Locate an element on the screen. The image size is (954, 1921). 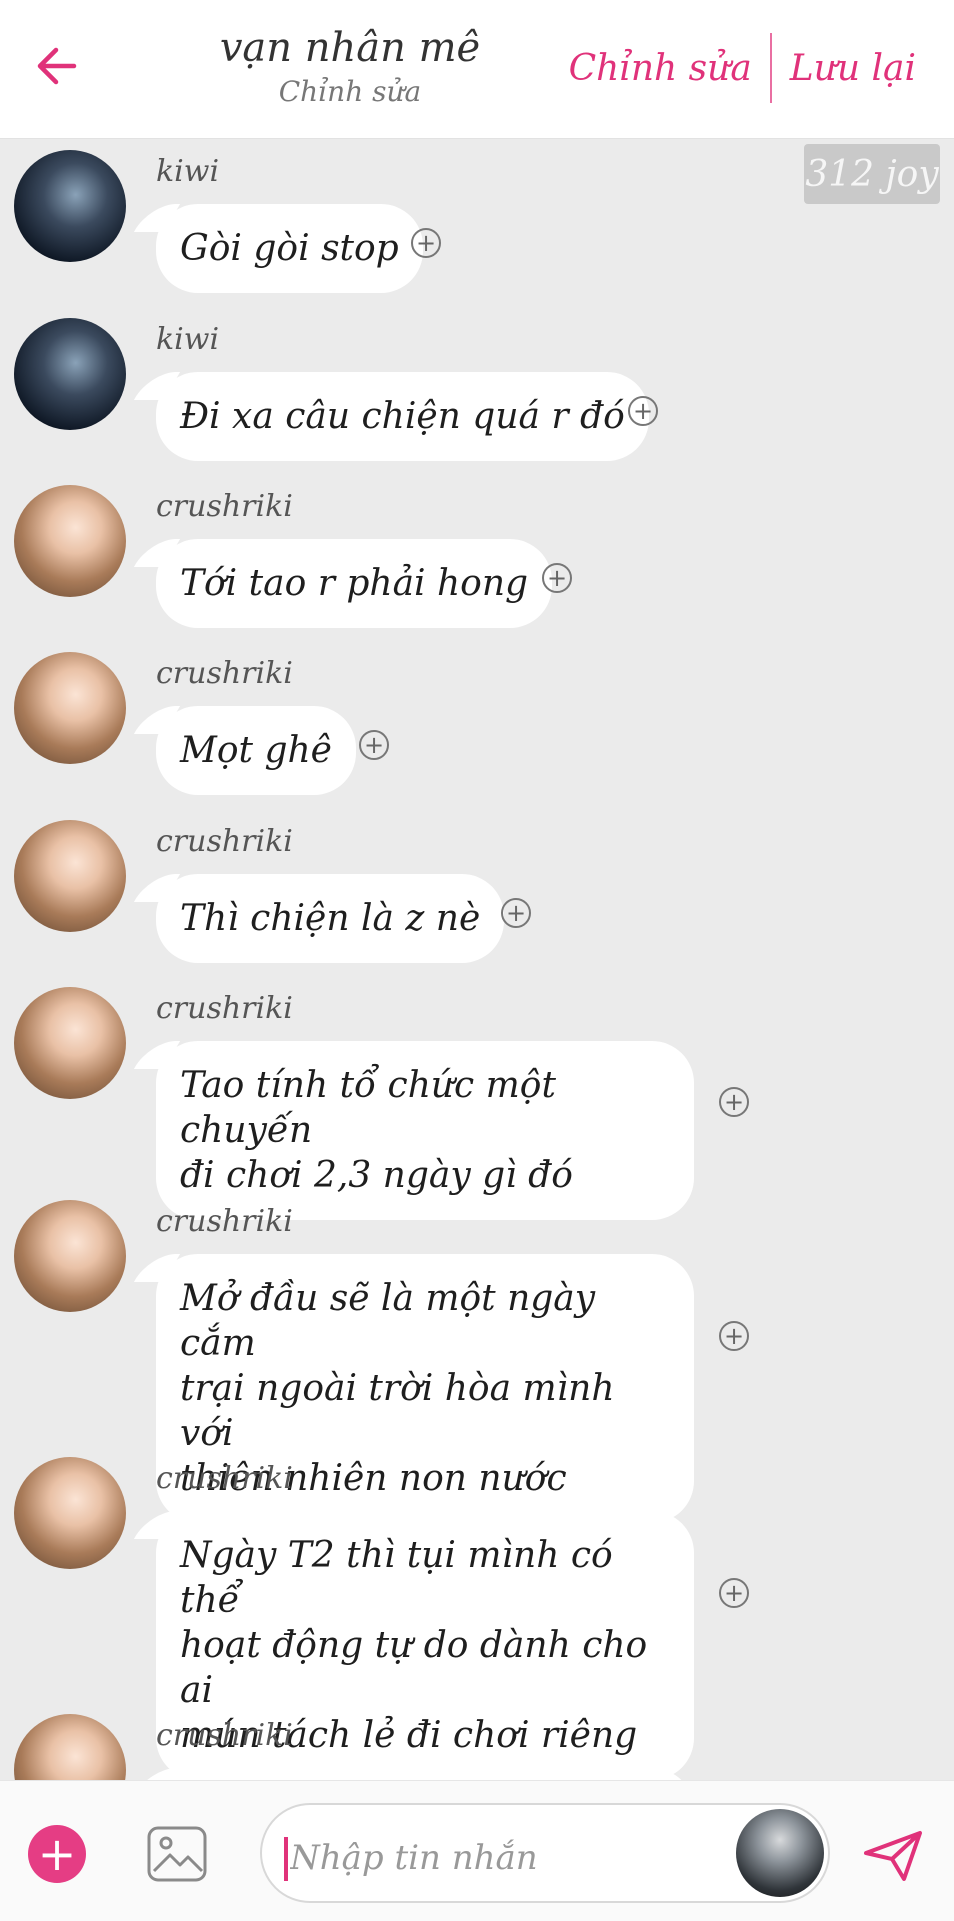
message-text: Thì chiện là z nè is located at coordinates (330, 918).